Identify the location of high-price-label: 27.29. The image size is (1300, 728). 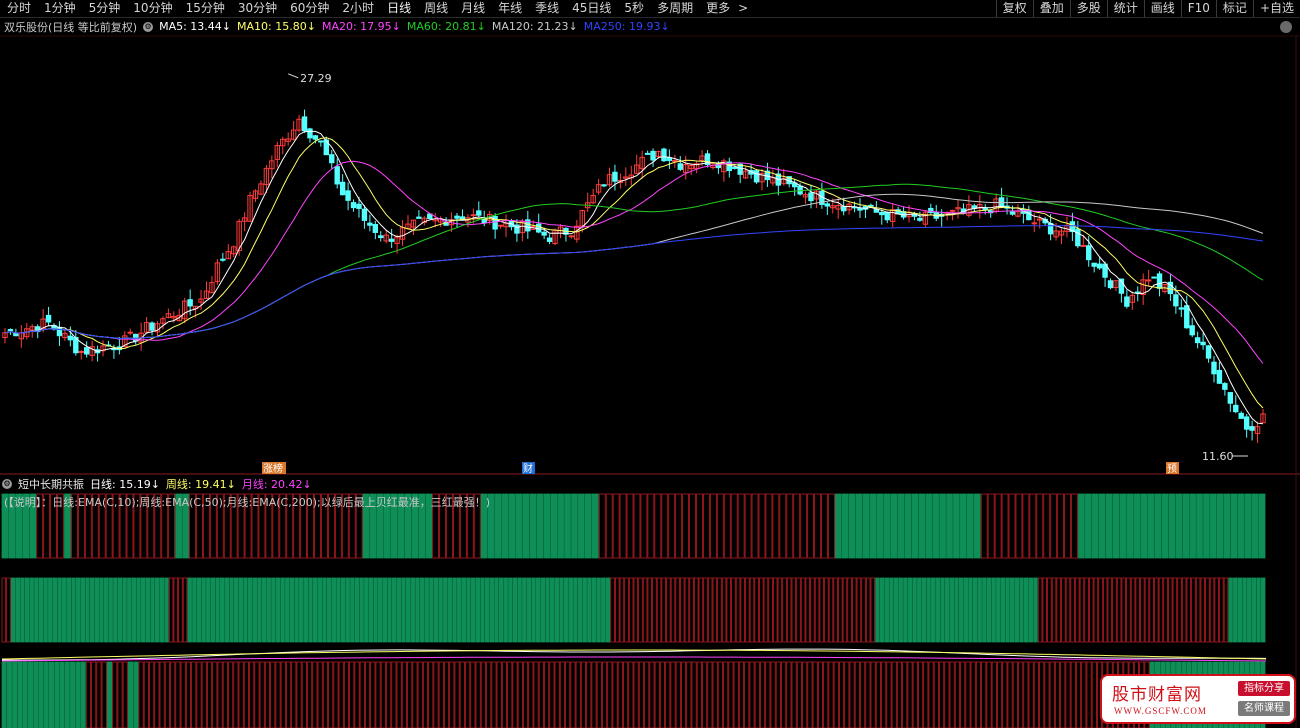
(316, 78).